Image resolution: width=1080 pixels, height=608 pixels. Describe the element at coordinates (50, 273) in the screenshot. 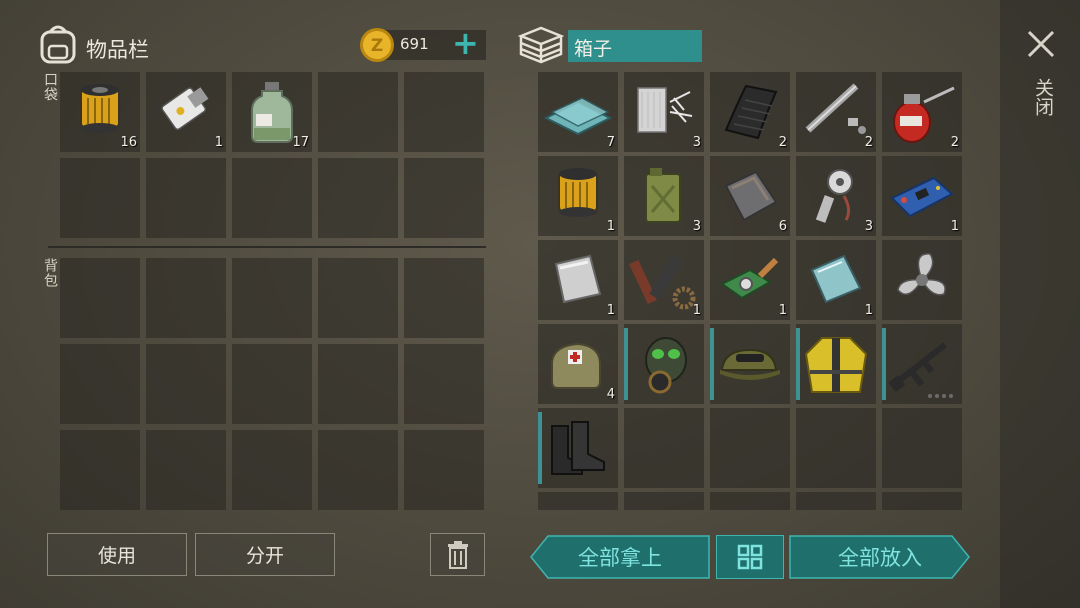

I see `backpack-section-label: 背包` at that location.